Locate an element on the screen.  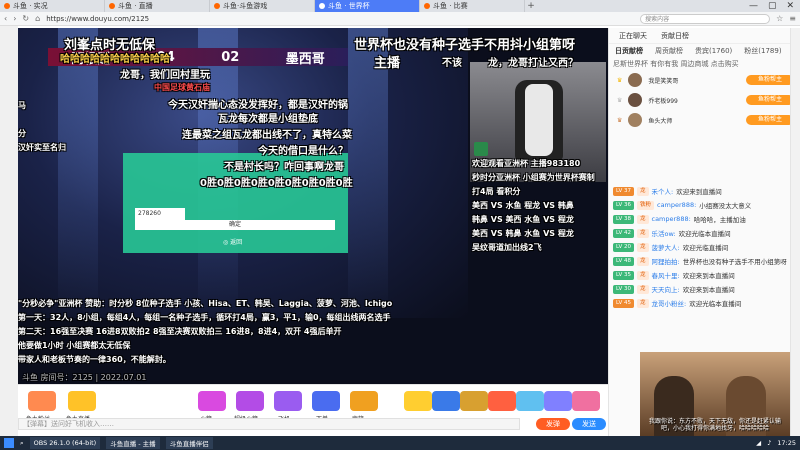
browser-tab: 斗鱼 · 实况 is located at coordinates (52, 6).